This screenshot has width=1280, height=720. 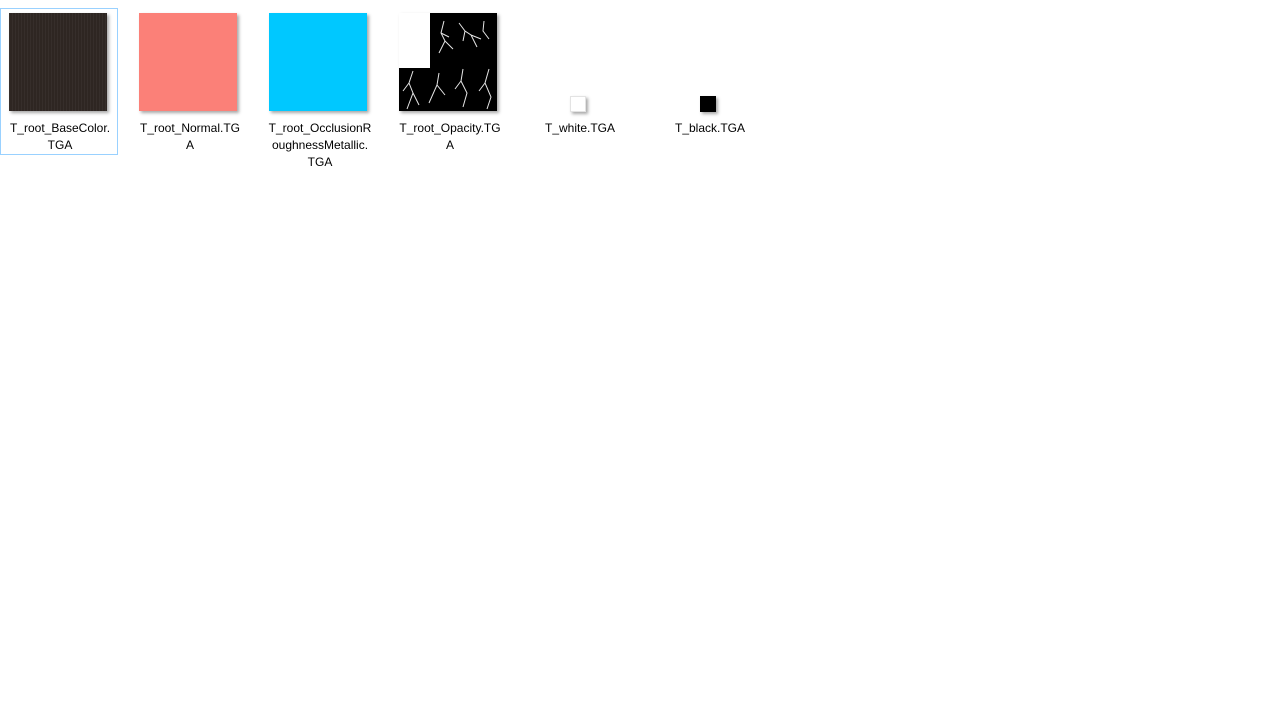 I want to click on file-name-label: T_root_OcclusionR oughnessMetallic. TGA, so click(x=320, y=145).